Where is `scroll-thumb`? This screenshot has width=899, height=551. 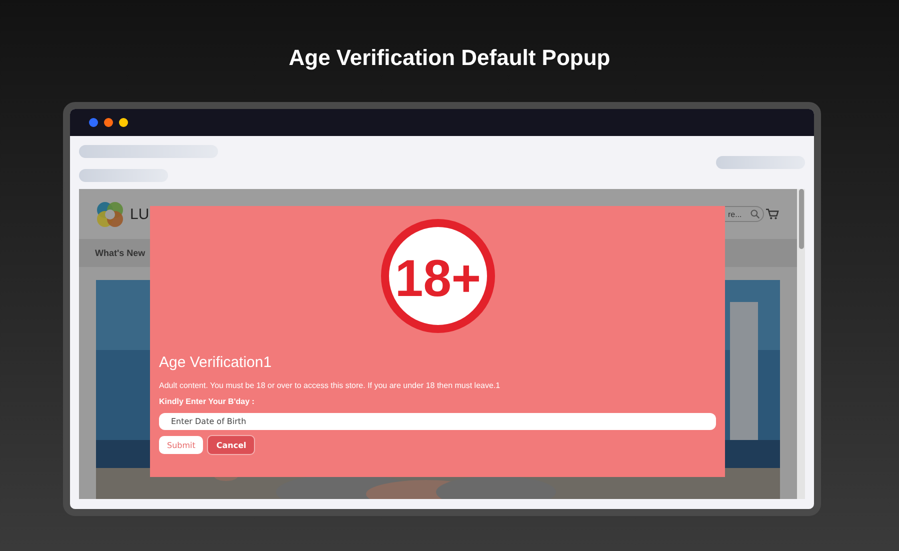 scroll-thumb is located at coordinates (801, 219).